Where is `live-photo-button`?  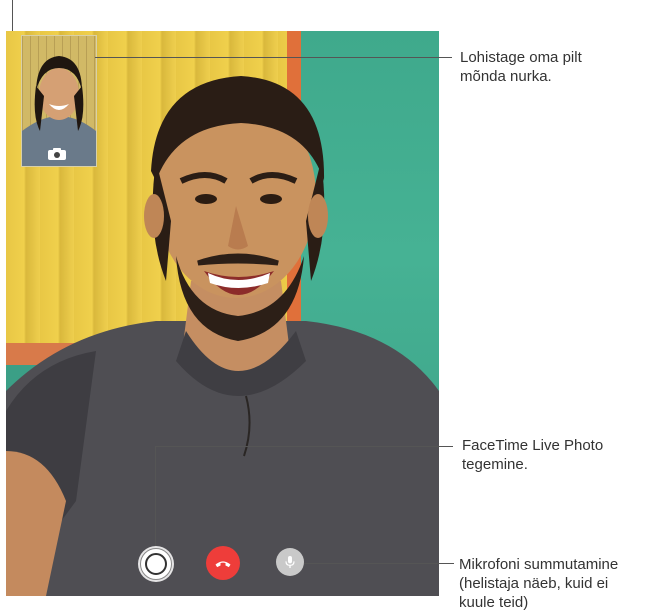
live-photo-button is located at coordinates (156, 564).